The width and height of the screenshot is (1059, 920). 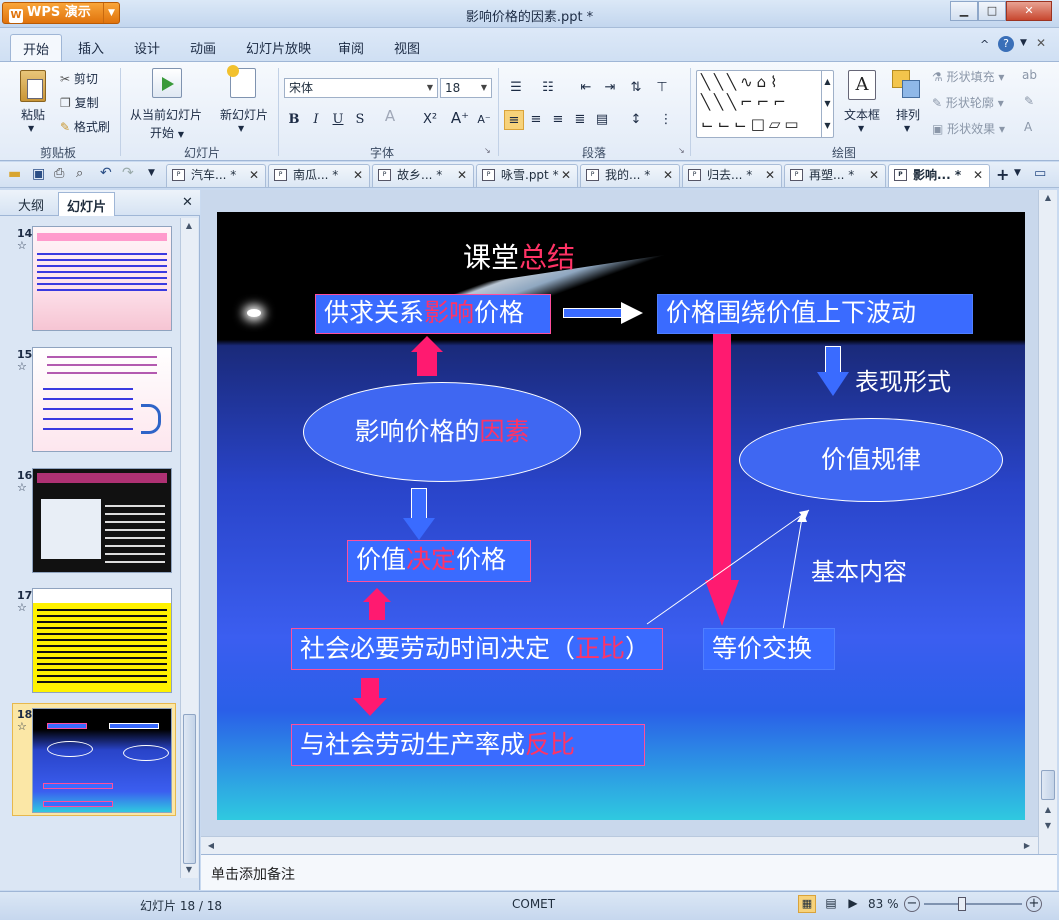 I want to click on arrange-icon, so click(x=906, y=85).